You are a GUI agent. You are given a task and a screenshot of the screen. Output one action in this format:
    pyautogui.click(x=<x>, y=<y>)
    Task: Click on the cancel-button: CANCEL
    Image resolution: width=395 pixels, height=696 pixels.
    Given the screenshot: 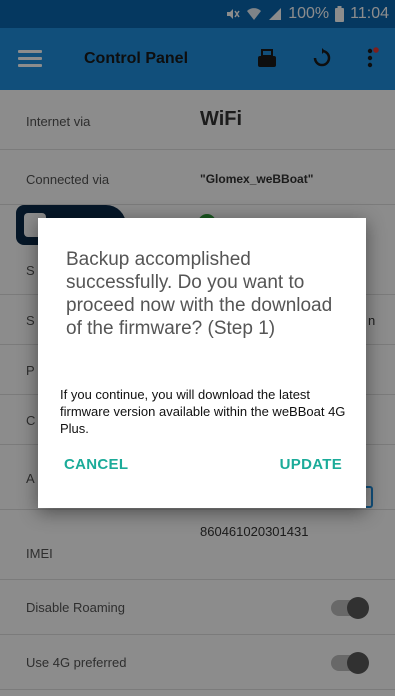 What is the action you would take?
    pyautogui.click(x=96, y=464)
    